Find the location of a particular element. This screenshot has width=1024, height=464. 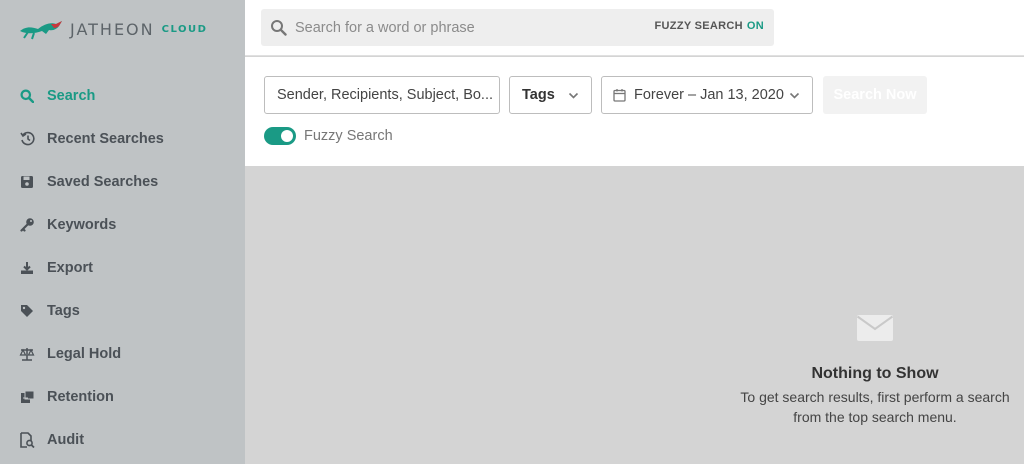

fuzzy-search-indicator: FUZZY SEARCH ON is located at coordinates (709, 26).